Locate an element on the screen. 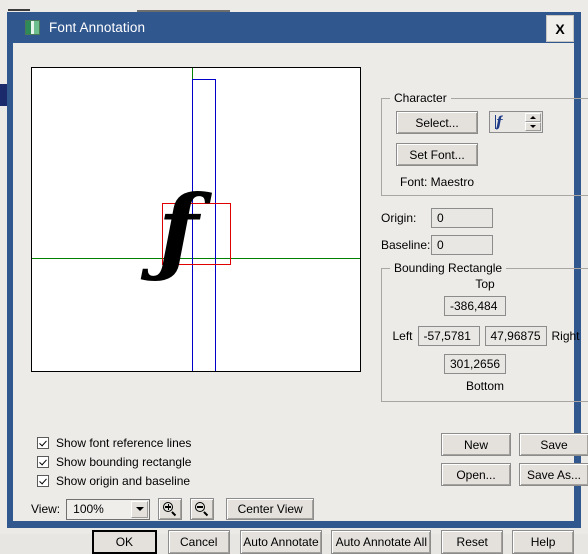 This screenshot has height=554, width=588. checkbox-show-bounding-rectangle: Show bounding rectangle is located at coordinates (114, 462).